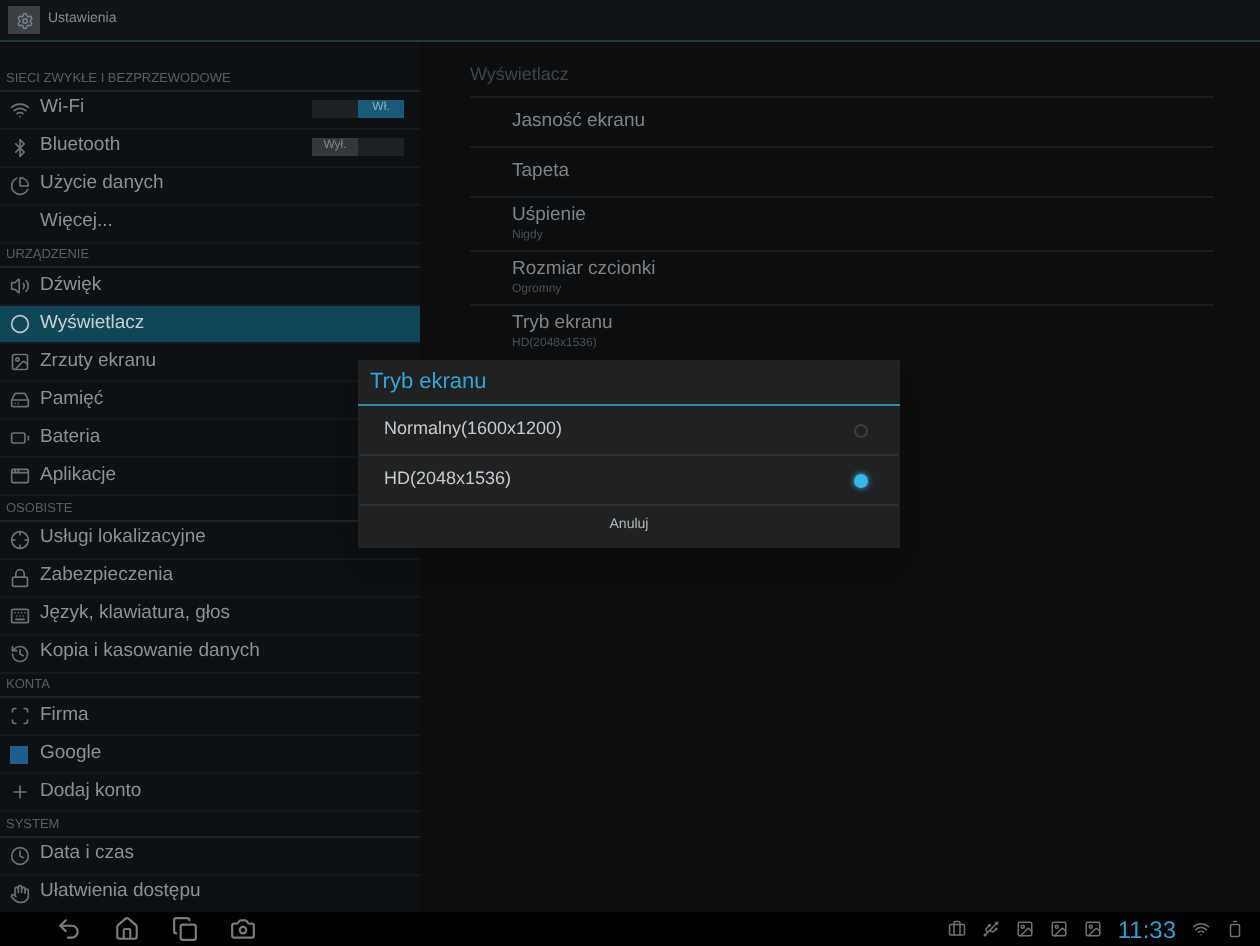  Describe the element at coordinates (19, 792) in the screenshot. I see `plus-icon` at that location.